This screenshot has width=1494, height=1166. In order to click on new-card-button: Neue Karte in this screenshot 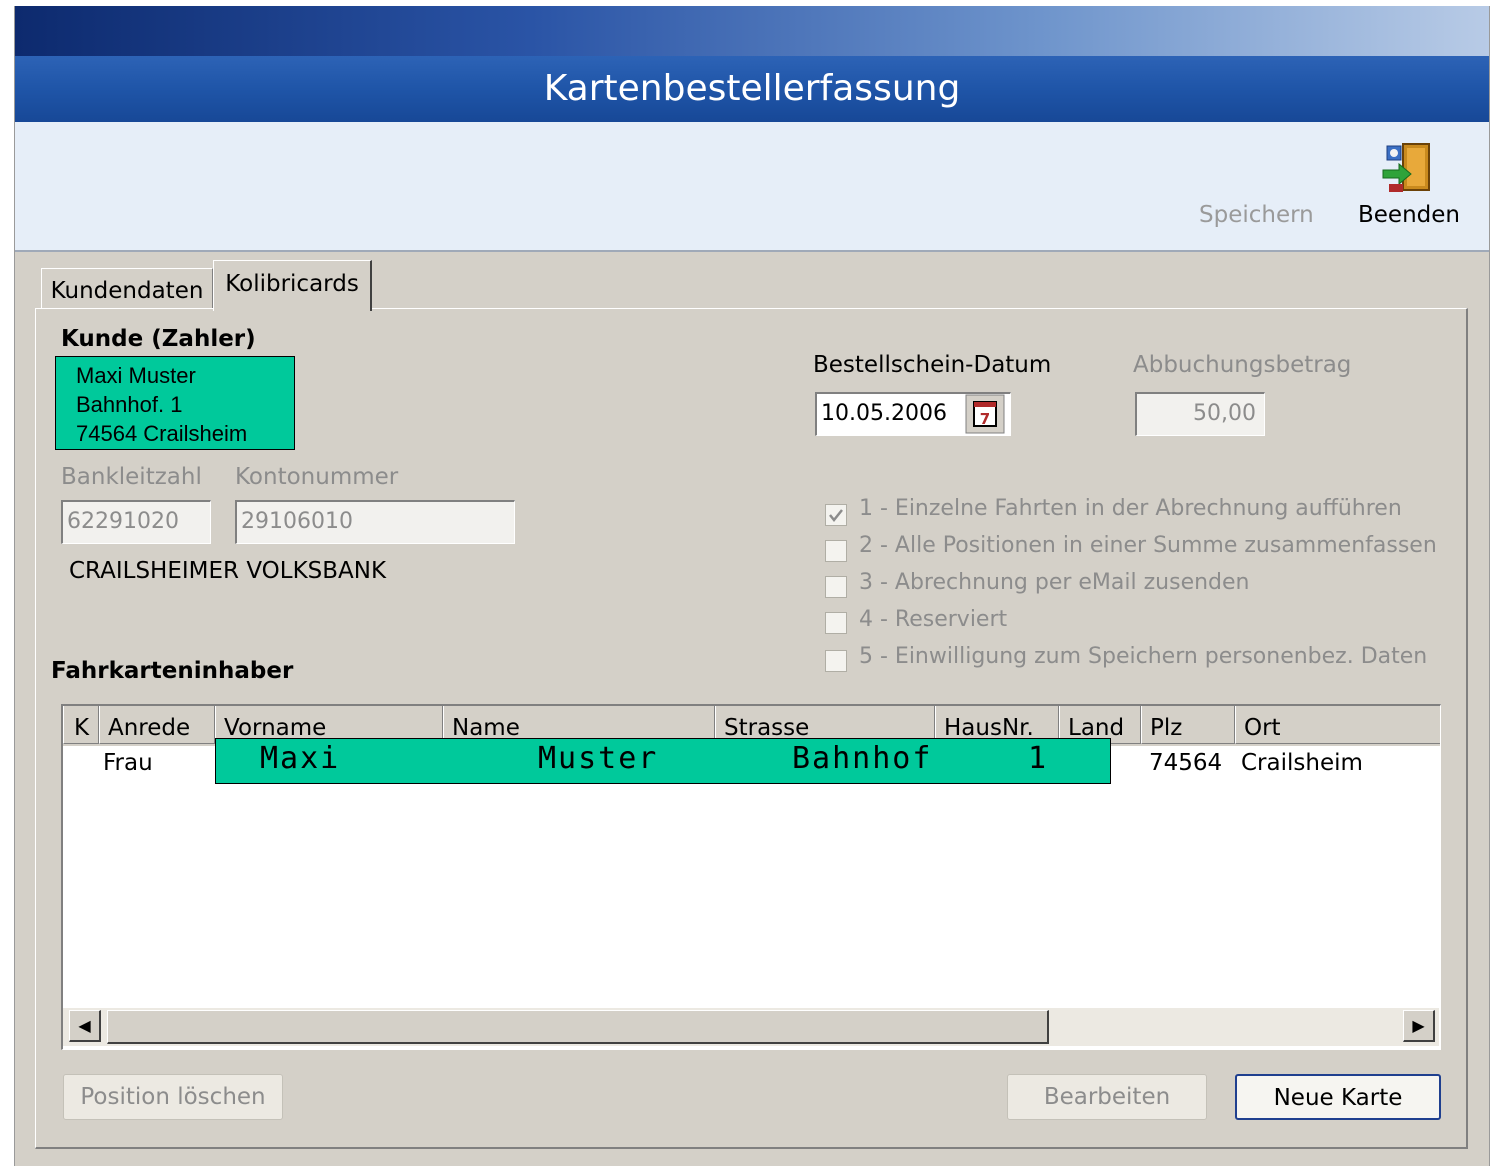, I will do `click(1338, 1097)`.